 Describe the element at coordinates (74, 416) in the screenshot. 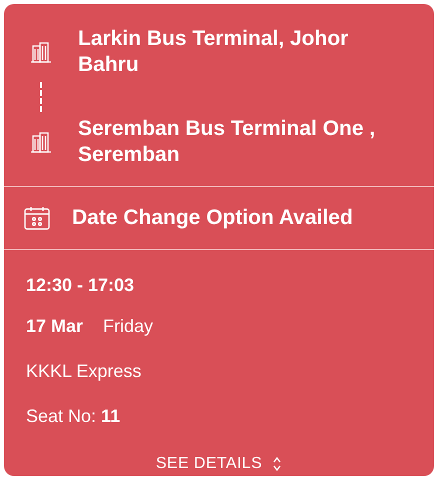

I see `seat-number: Seat No: 11` at that location.